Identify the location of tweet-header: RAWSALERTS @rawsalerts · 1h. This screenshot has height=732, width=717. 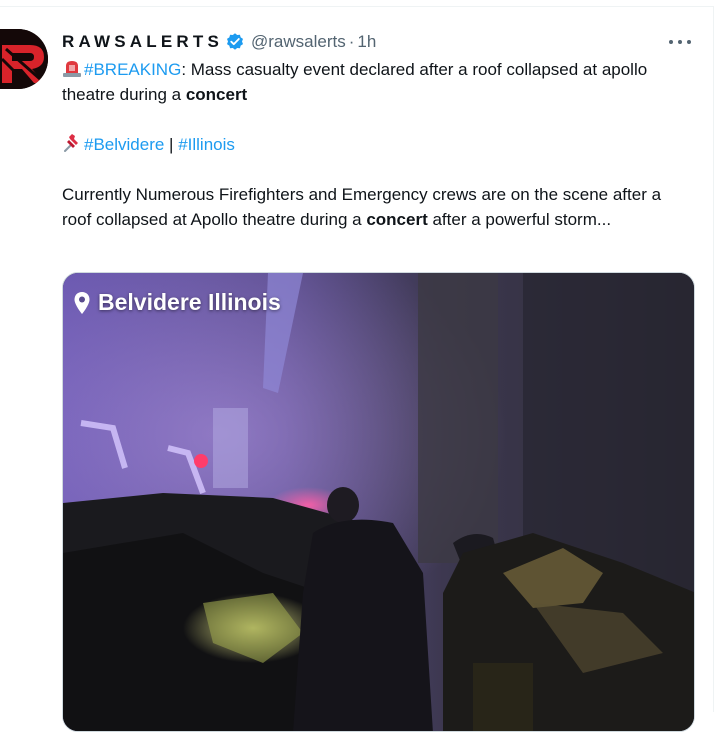
(377, 42).